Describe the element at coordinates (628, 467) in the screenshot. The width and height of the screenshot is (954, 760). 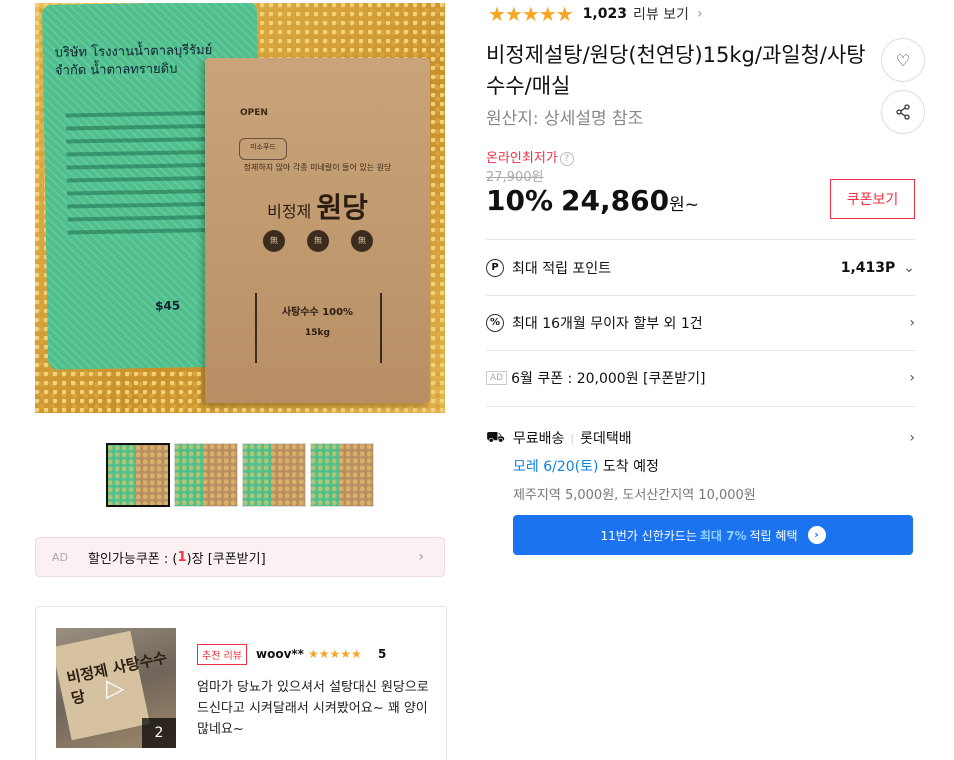
I see `eta-suffix: 도착 예정` at that location.